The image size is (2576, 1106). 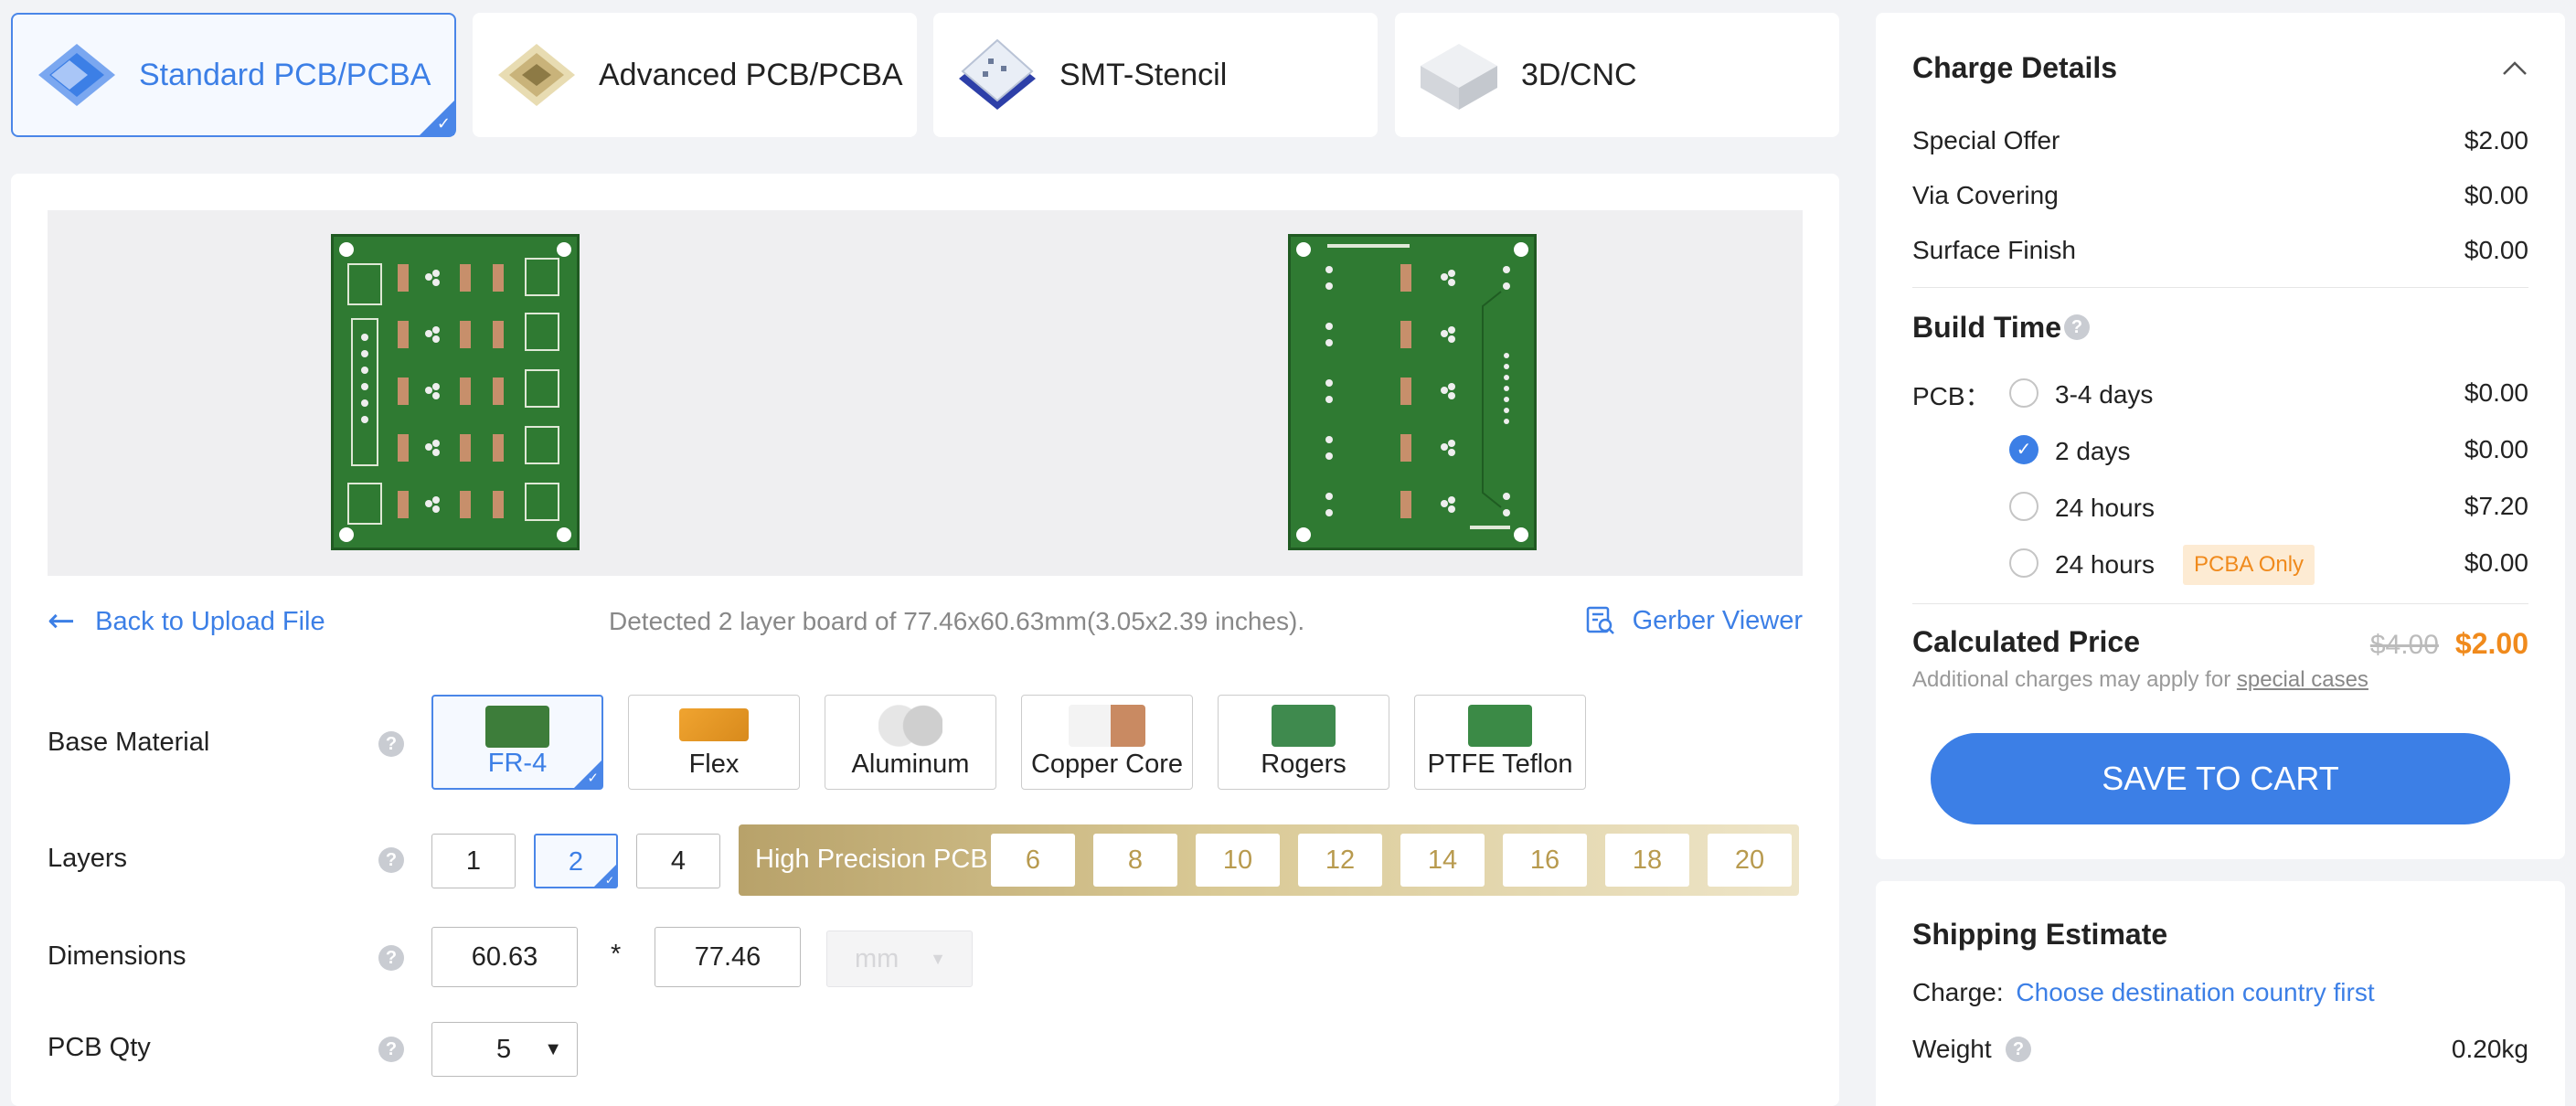 I want to click on material-option-copper-core: Copper Core, so click(x=1107, y=742).